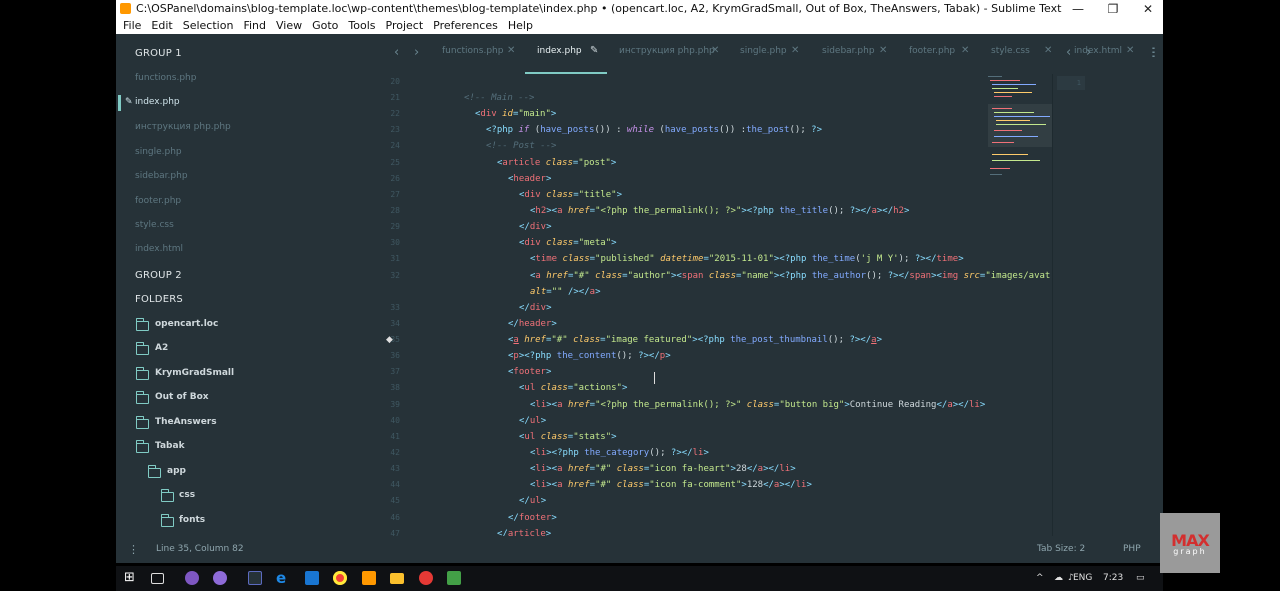 The image size is (1280, 591). What do you see at coordinates (369, 578) in the screenshot?
I see `sublime-text-taskbar-icon` at bounding box center [369, 578].